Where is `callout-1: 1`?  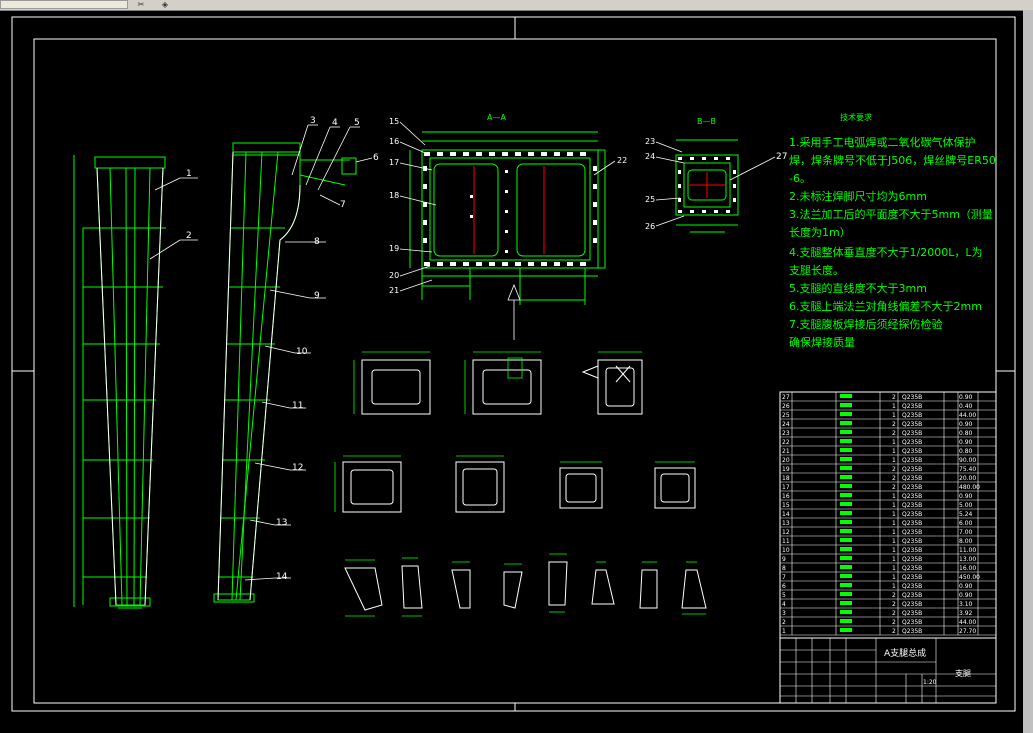 callout-1: 1 is located at coordinates (189, 174).